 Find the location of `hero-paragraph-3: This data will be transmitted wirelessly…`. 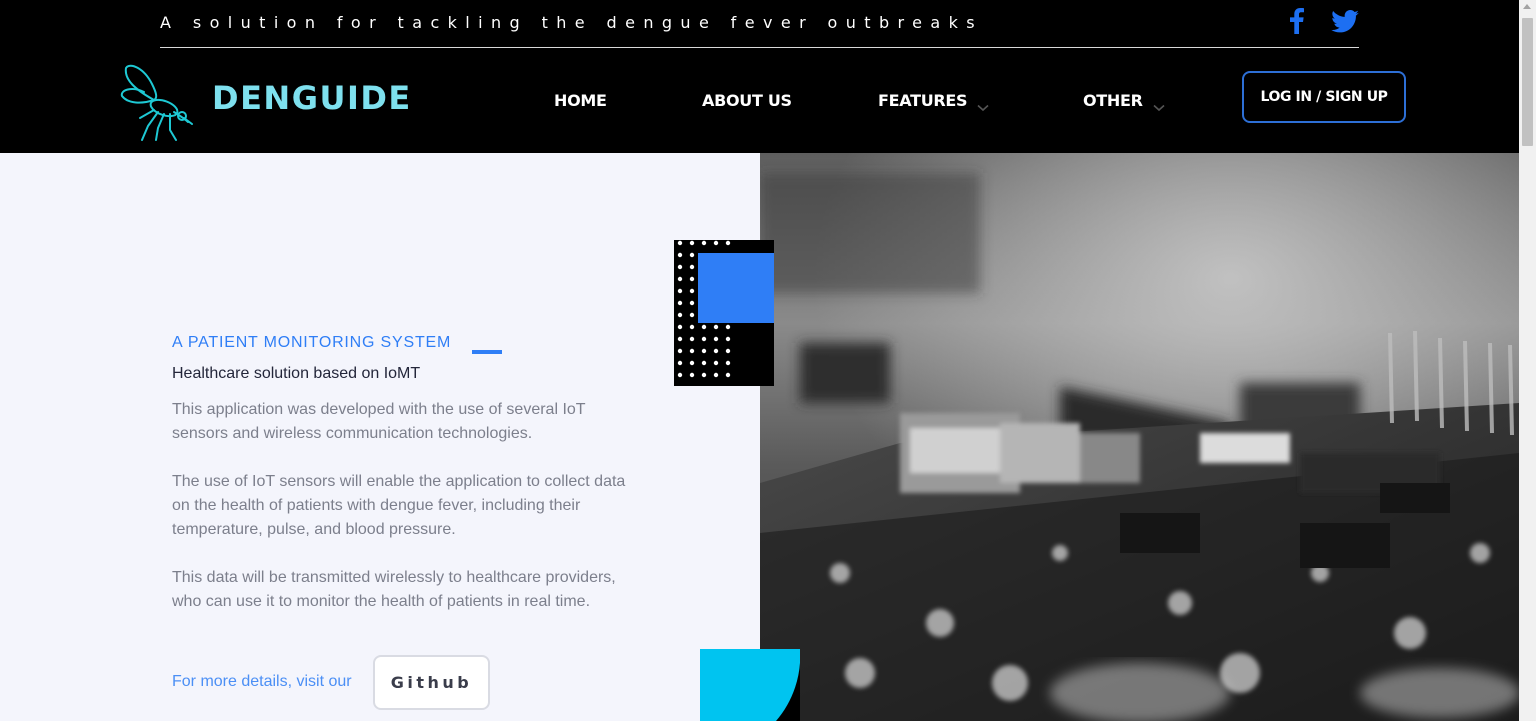

hero-paragraph-3: This data will be transmitted wirelessly… is located at coordinates (394, 589).